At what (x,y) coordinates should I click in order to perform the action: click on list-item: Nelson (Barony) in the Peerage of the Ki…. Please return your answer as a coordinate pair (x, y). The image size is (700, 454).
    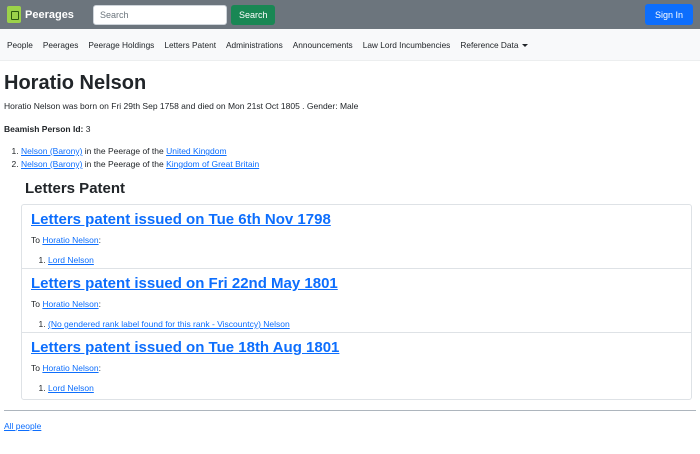
    Looking at the image, I should click on (358, 164).